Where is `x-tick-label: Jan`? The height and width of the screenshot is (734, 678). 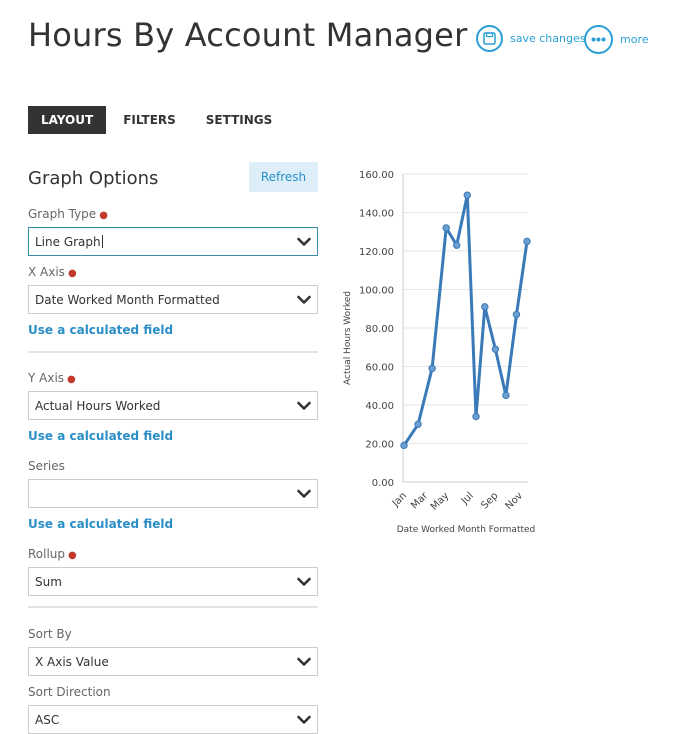 x-tick-label: Jan is located at coordinates (399, 499).